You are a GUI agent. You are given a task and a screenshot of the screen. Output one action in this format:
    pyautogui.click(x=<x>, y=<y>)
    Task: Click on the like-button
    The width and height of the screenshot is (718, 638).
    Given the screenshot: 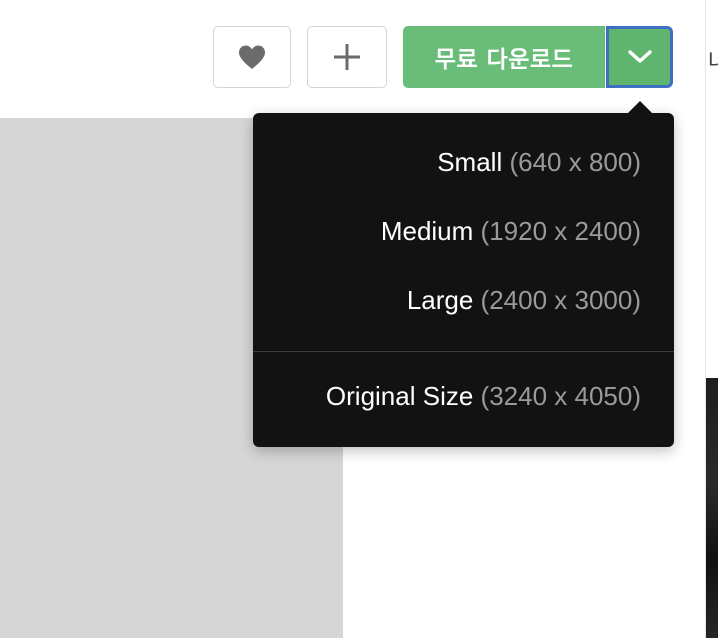 What is the action you would take?
    pyautogui.click(x=252, y=57)
    